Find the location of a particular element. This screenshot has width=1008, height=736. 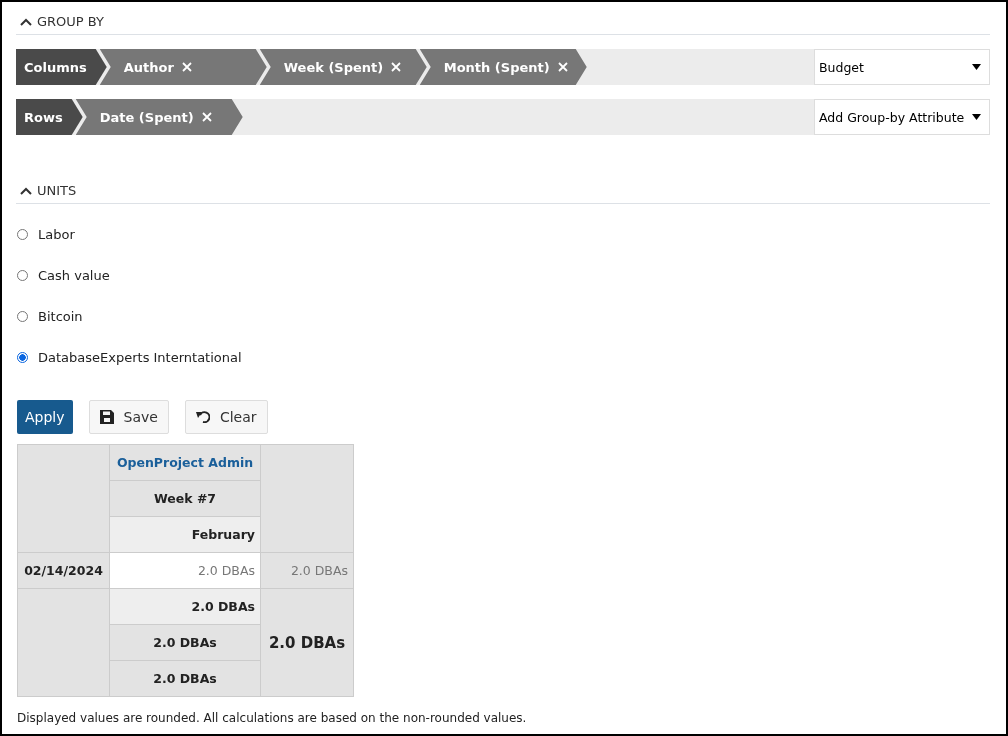

group-by-chip: Author is located at coordinates (183, 67).